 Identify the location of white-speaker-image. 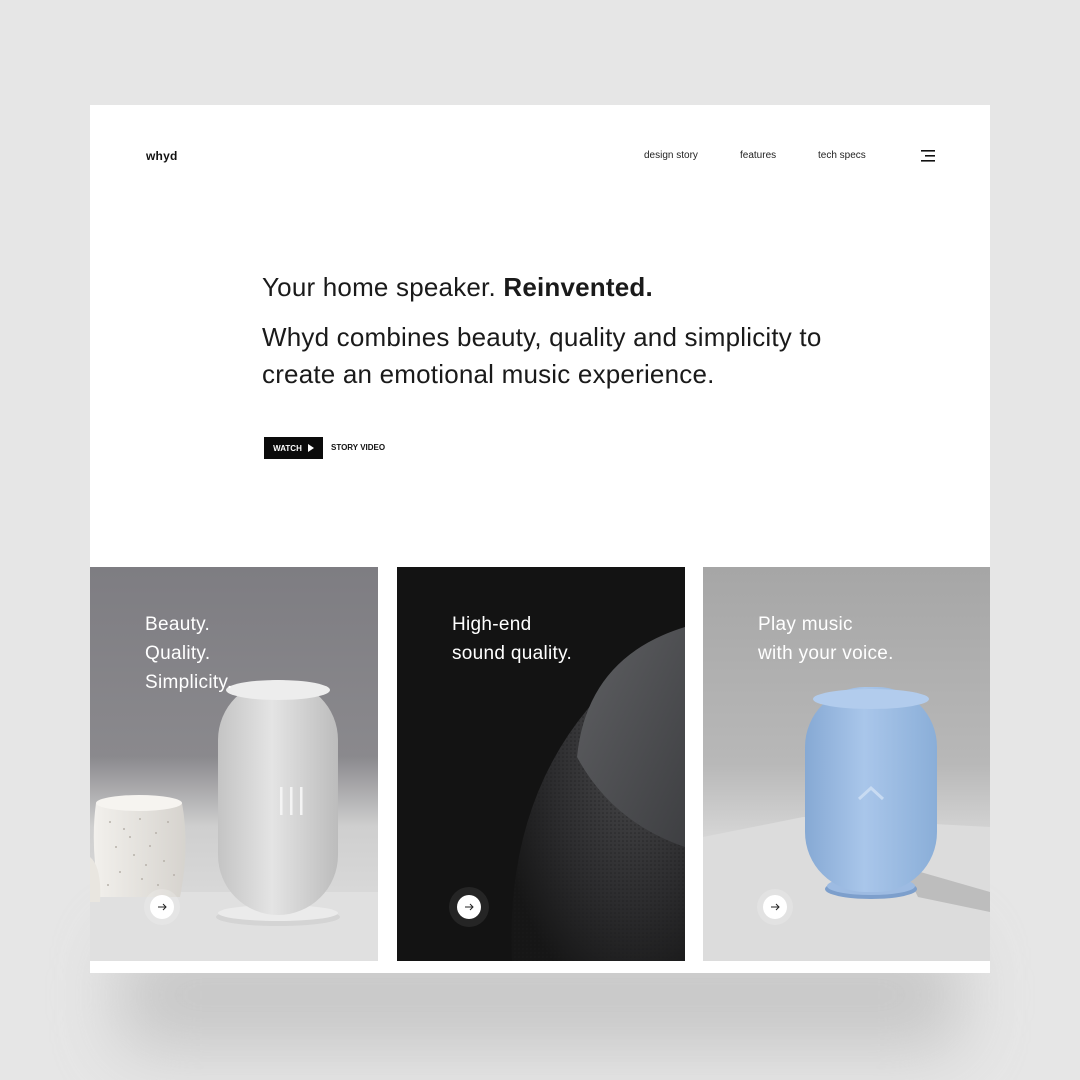
(234, 820).